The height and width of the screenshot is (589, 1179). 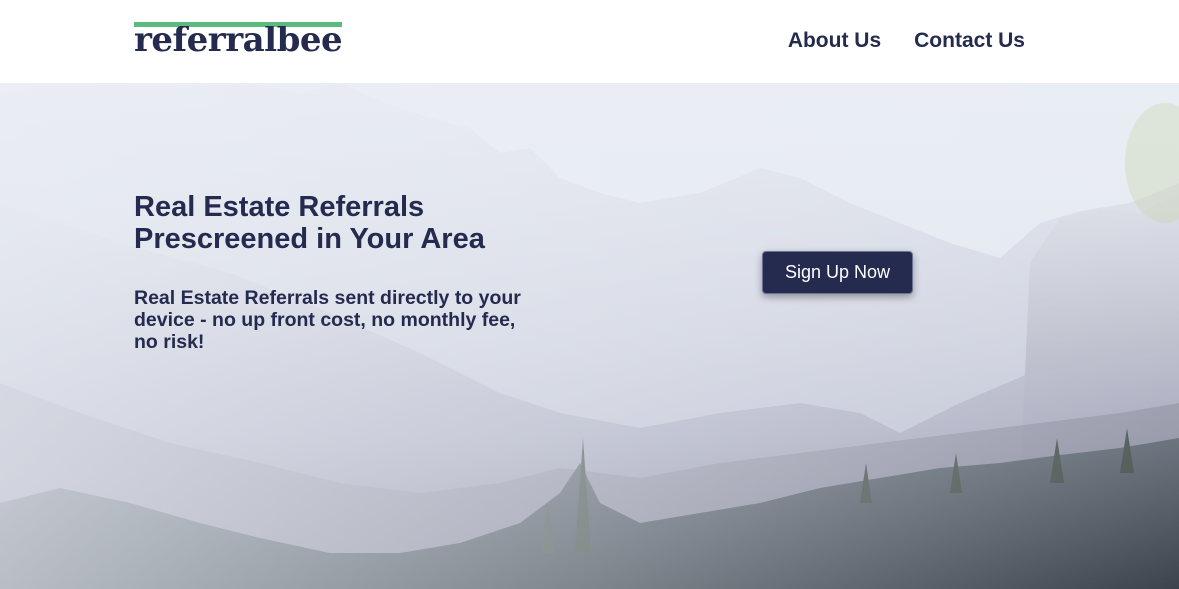 I want to click on nav-link-about: About Us, so click(x=834, y=41).